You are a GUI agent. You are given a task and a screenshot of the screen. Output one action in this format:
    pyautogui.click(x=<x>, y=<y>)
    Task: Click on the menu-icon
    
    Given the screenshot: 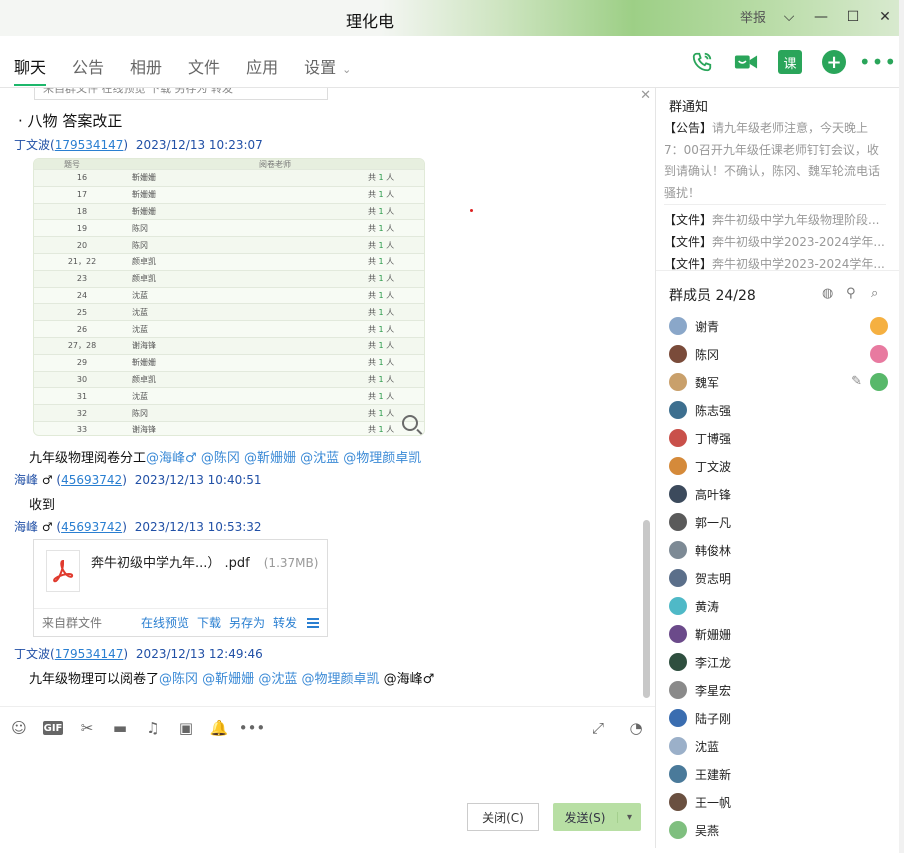 What is the action you would take?
    pyautogui.click(x=313, y=622)
    